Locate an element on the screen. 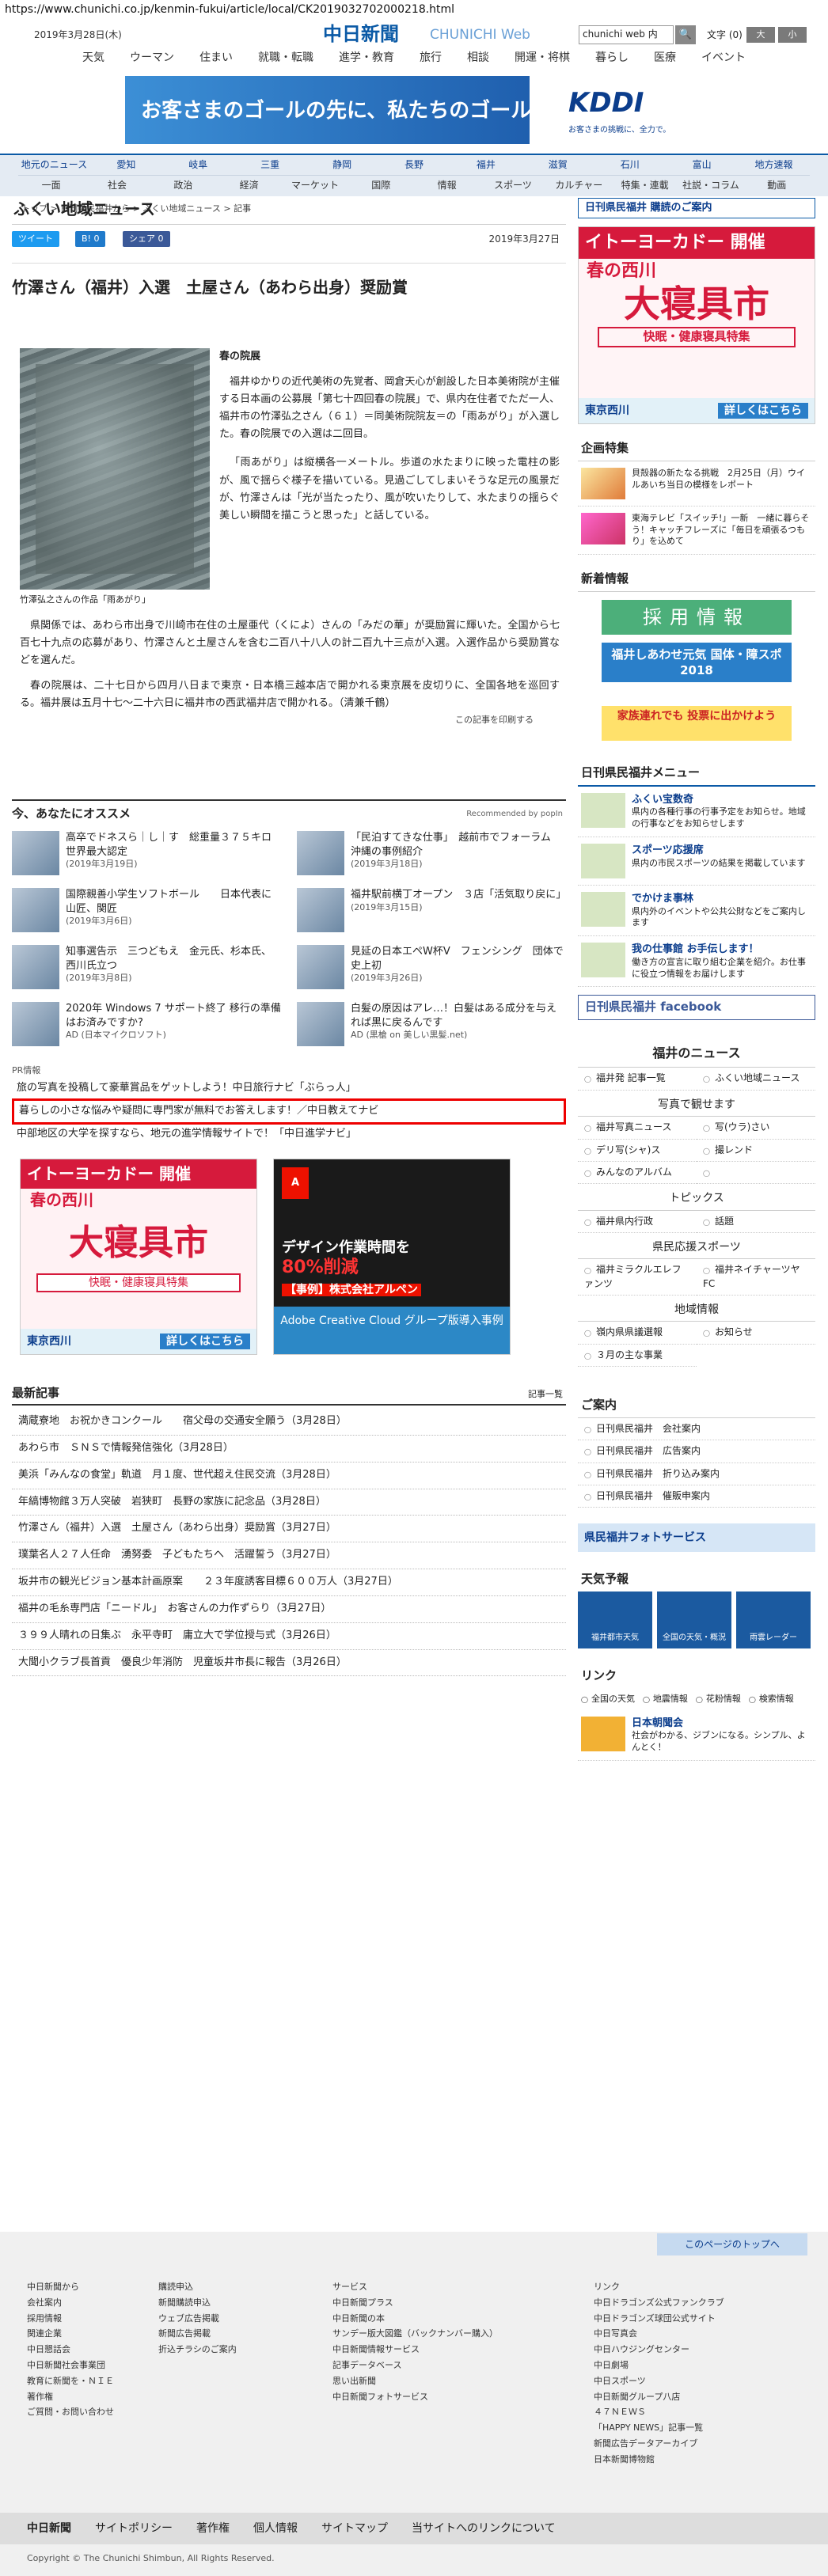 The width and height of the screenshot is (828, 2576). side-link: 福井発 記事一覧 is located at coordinates (637, 1079).